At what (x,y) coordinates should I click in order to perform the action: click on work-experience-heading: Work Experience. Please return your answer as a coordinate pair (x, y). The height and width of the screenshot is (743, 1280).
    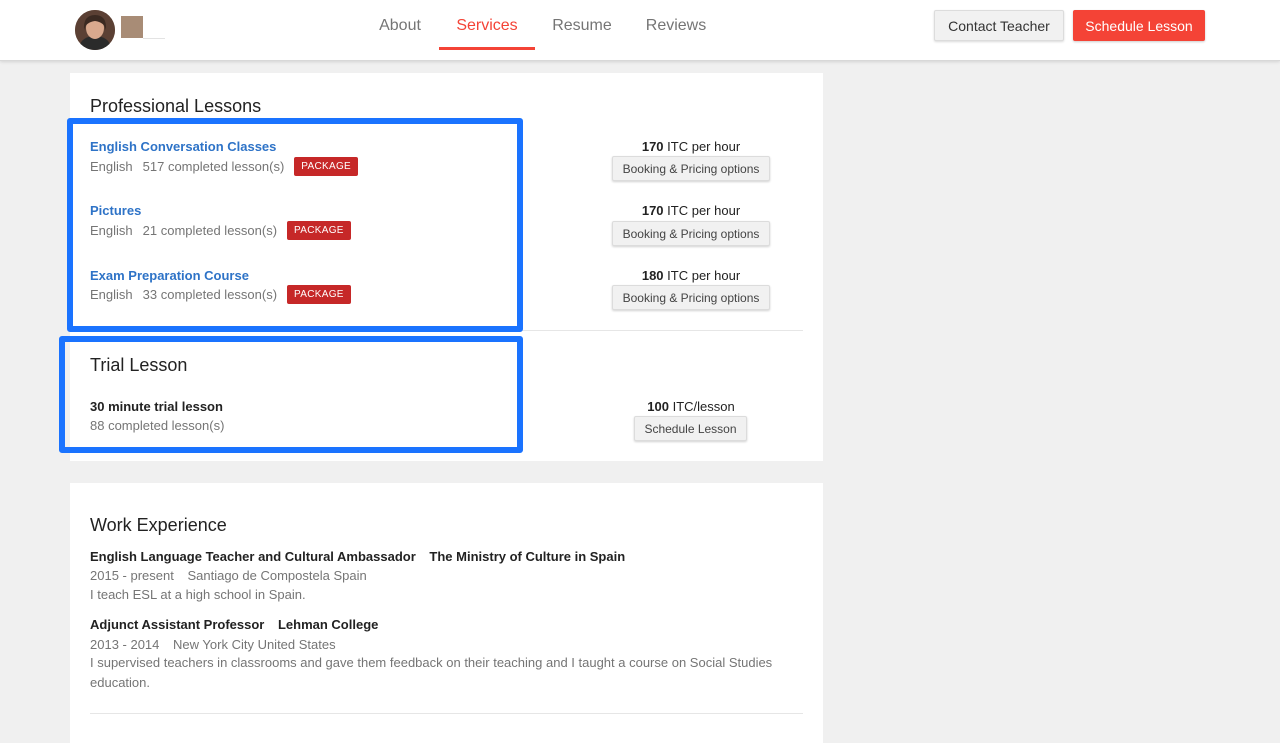
    Looking at the image, I should click on (158, 525).